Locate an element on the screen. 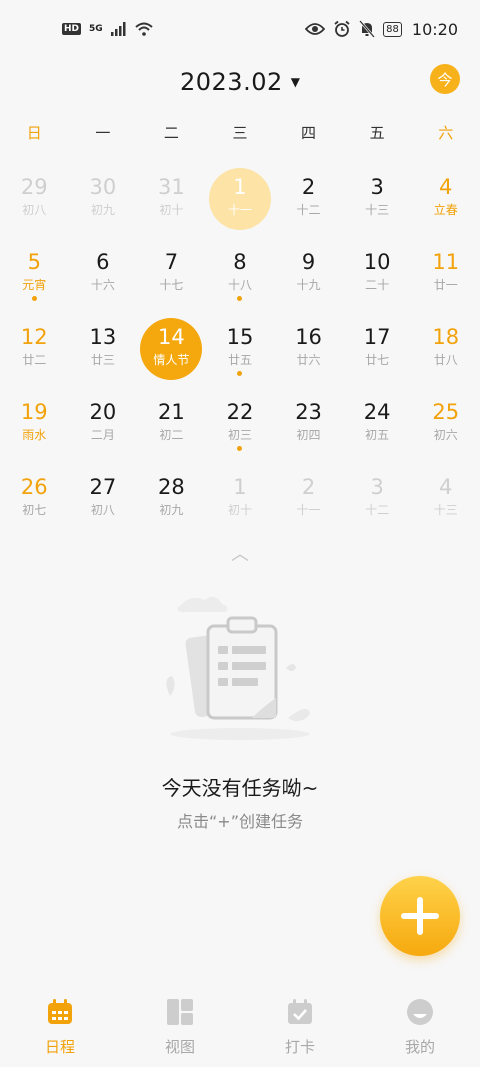 This screenshot has width=480, height=1067. calendar-day: 30 初九 is located at coordinates (103, 199).